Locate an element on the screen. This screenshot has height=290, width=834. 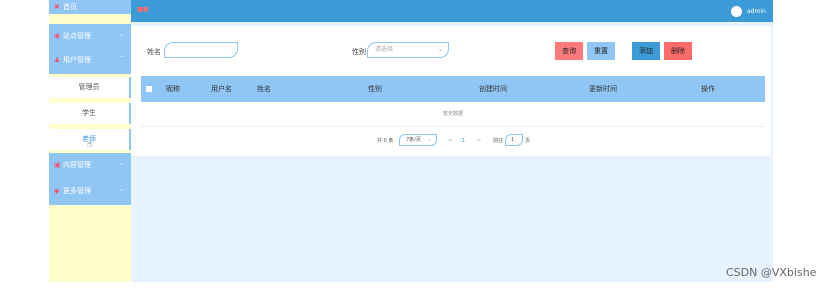
gender-label: 性别 is located at coordinates (359, 52).